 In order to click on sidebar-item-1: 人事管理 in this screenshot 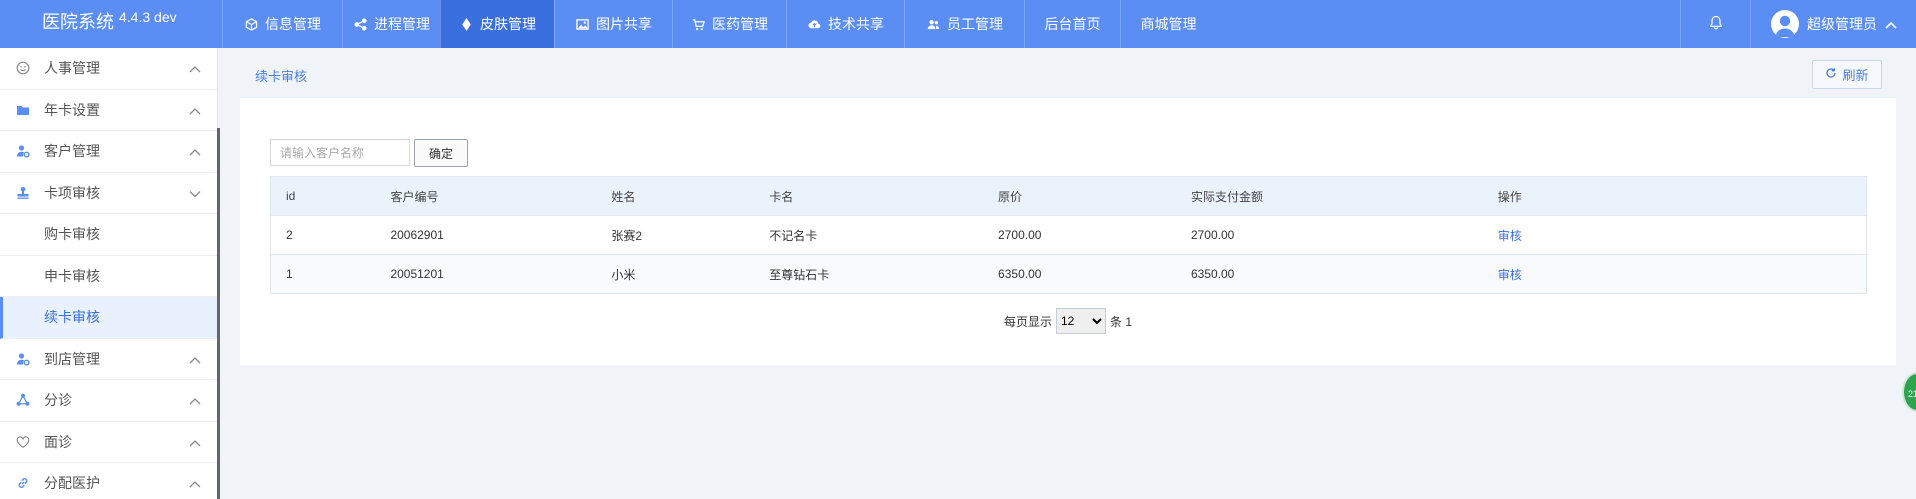, I will do `click(108, 69)`.